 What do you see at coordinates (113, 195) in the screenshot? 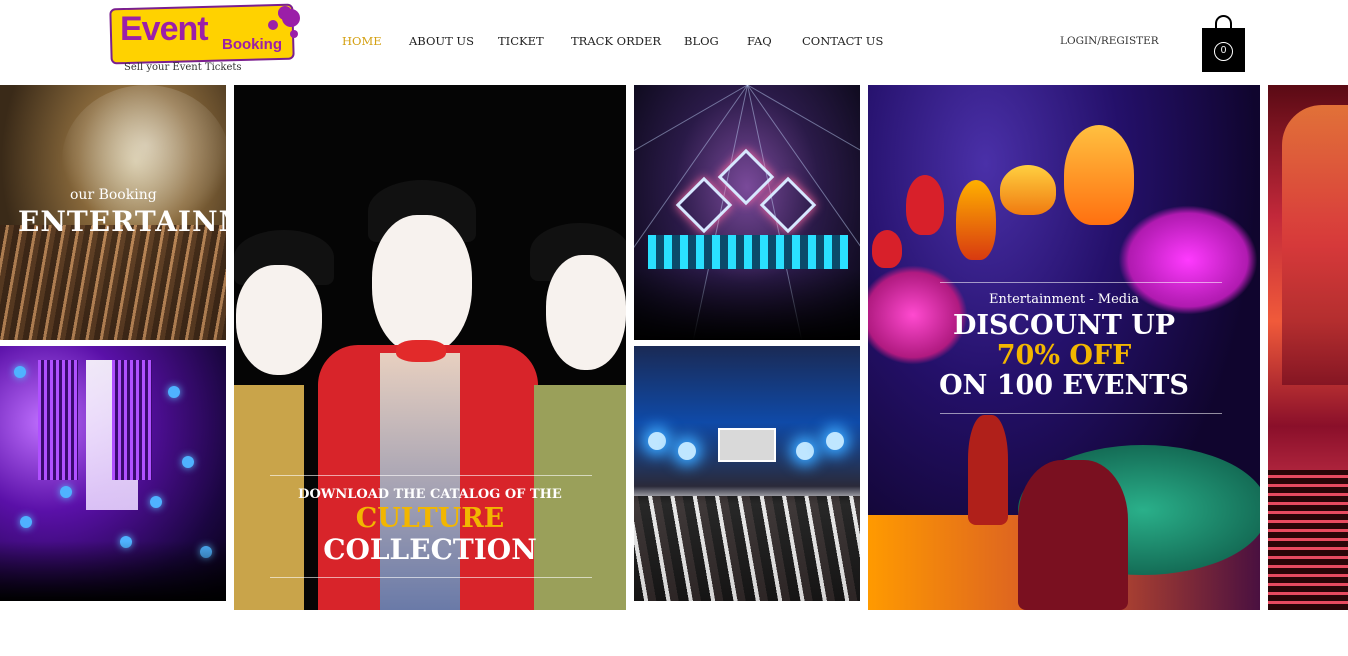
I see `booking-subtitle: our Booking` at bounding box center [113, 195].